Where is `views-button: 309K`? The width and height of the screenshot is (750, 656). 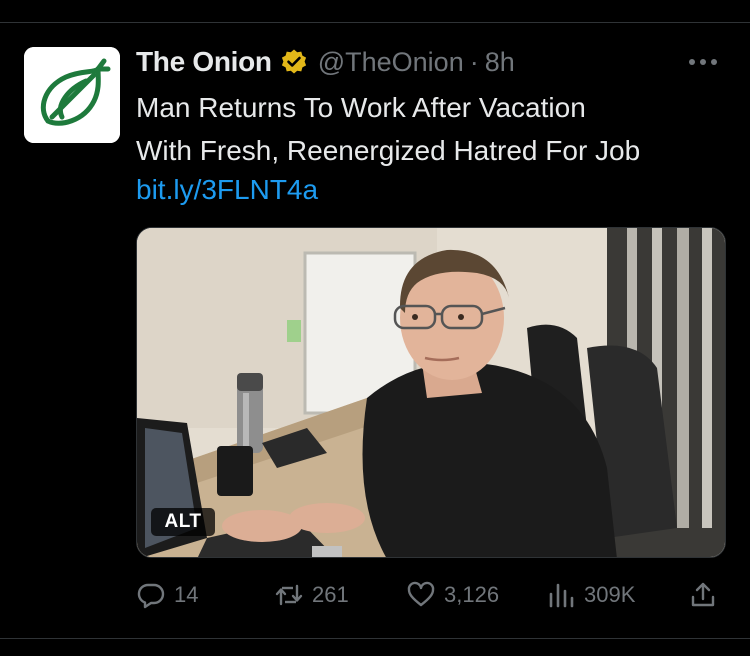
views-button: 309K is located at coordinates (590, 595).